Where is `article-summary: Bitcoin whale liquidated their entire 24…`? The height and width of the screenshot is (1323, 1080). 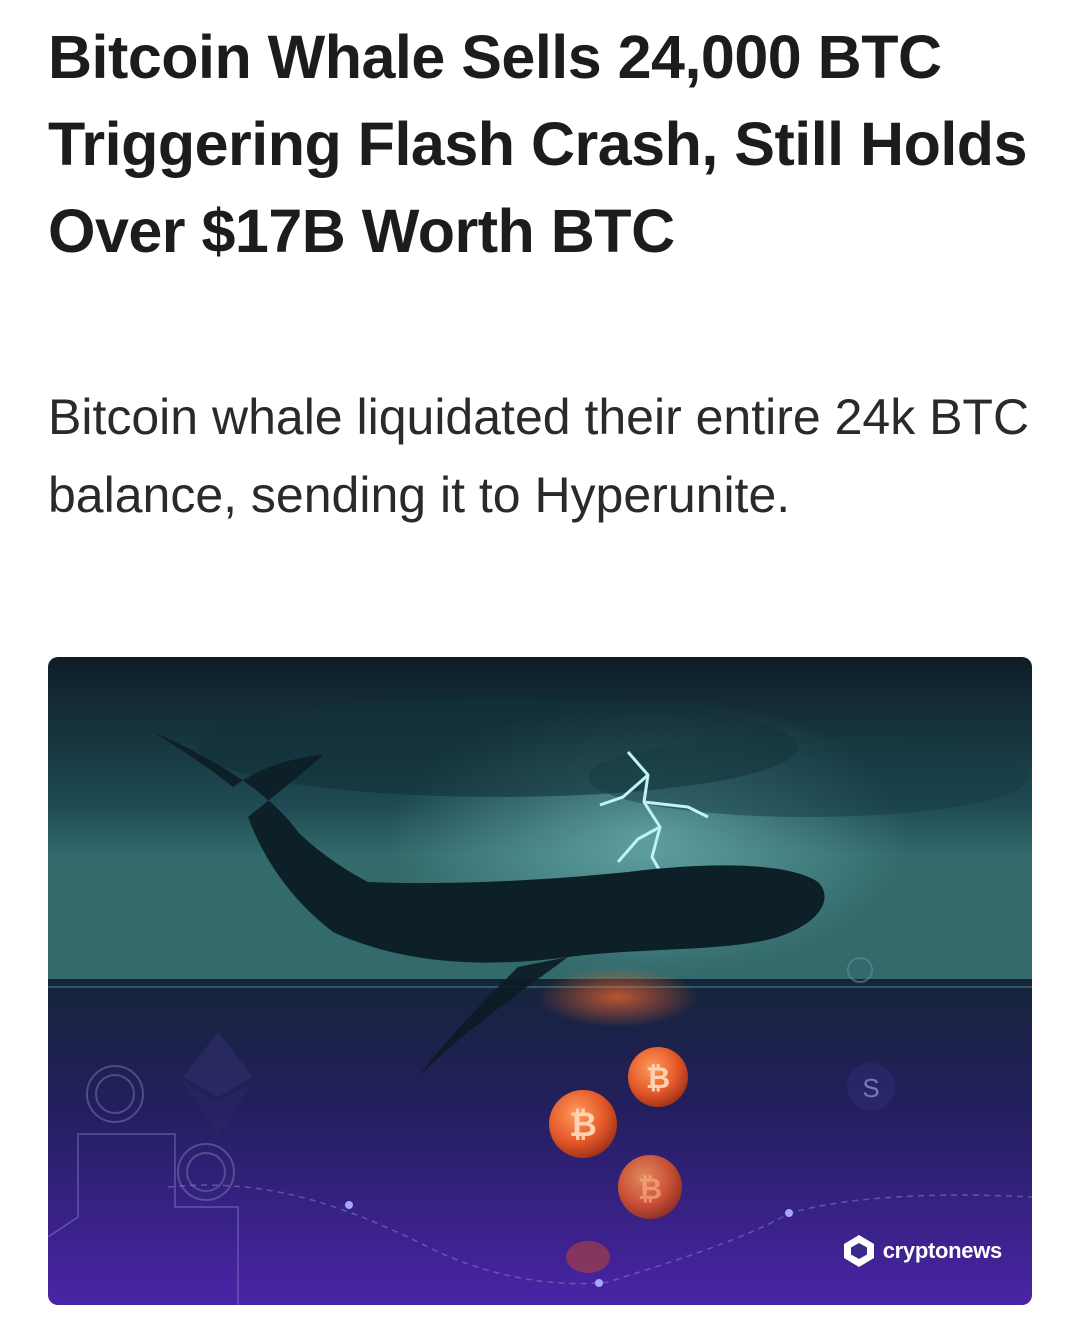 article-summary: Bitcoin whale liquidated their entire 24… is located at coordinates (539, 456).